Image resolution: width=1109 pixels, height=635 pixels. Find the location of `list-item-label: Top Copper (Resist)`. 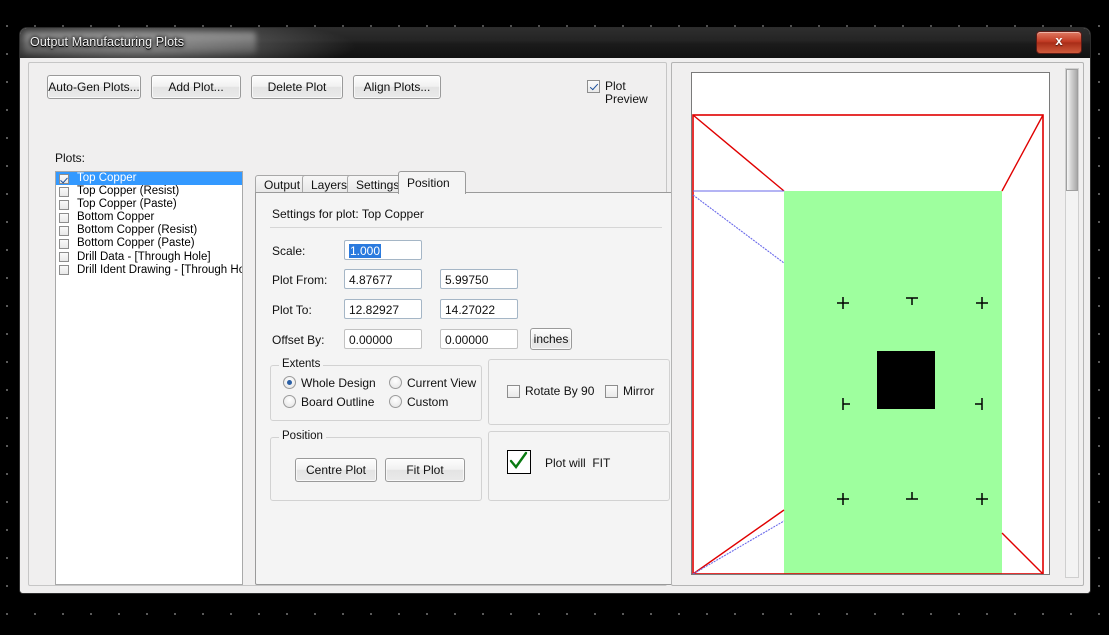

list-item-label: Top Copper (Resist) is located at coordinates (128, 191).